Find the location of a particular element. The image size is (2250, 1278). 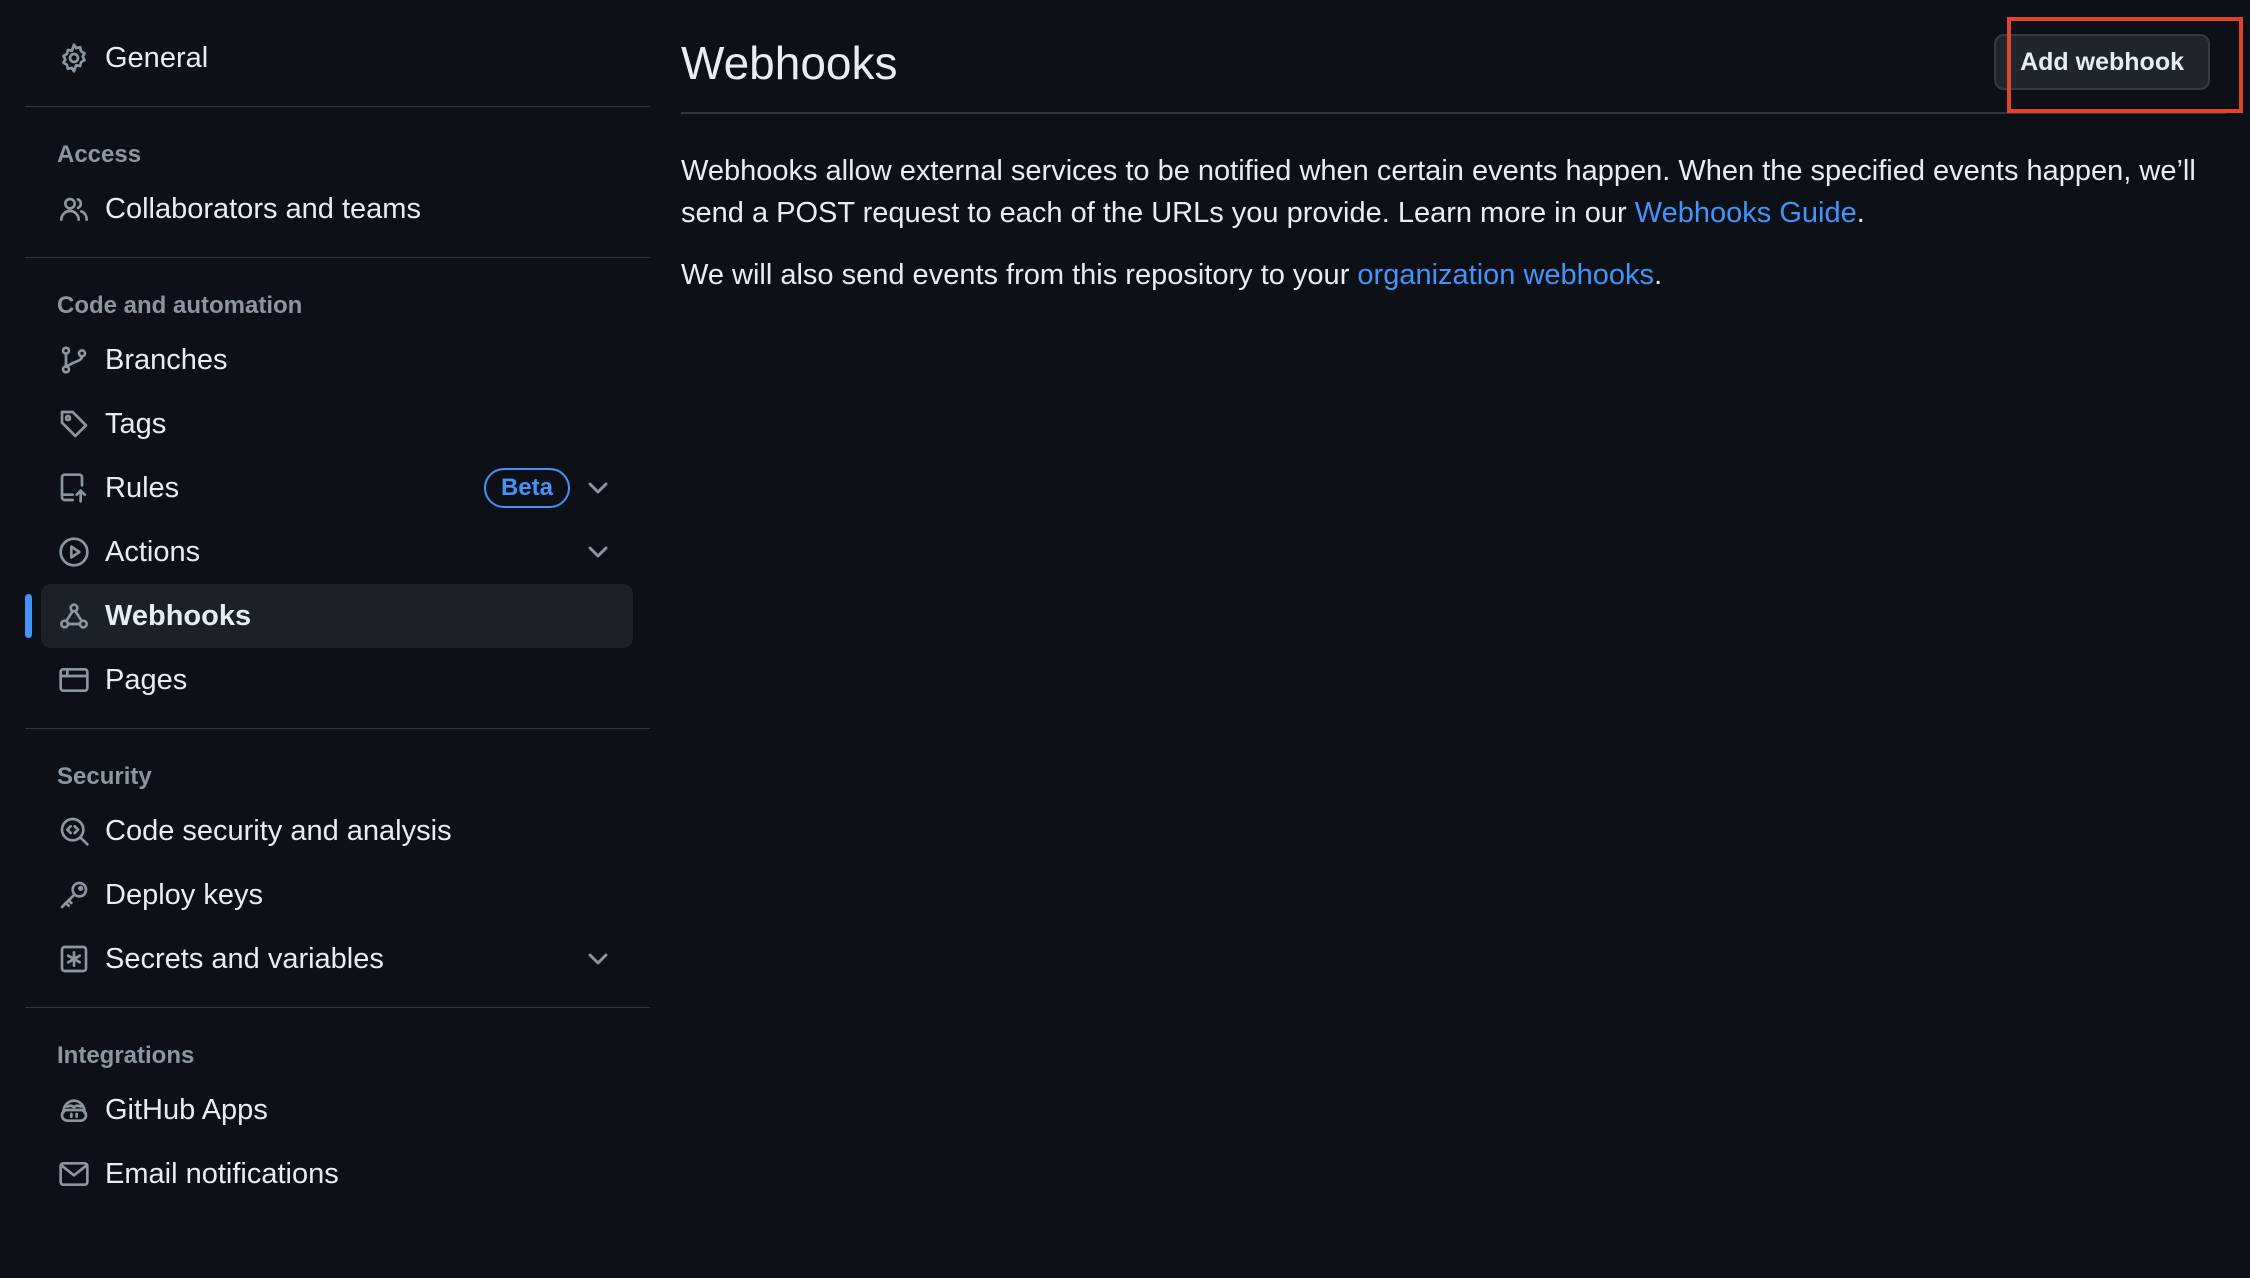

sidebar-item-label: Tags is located at coordinates (136, 423).